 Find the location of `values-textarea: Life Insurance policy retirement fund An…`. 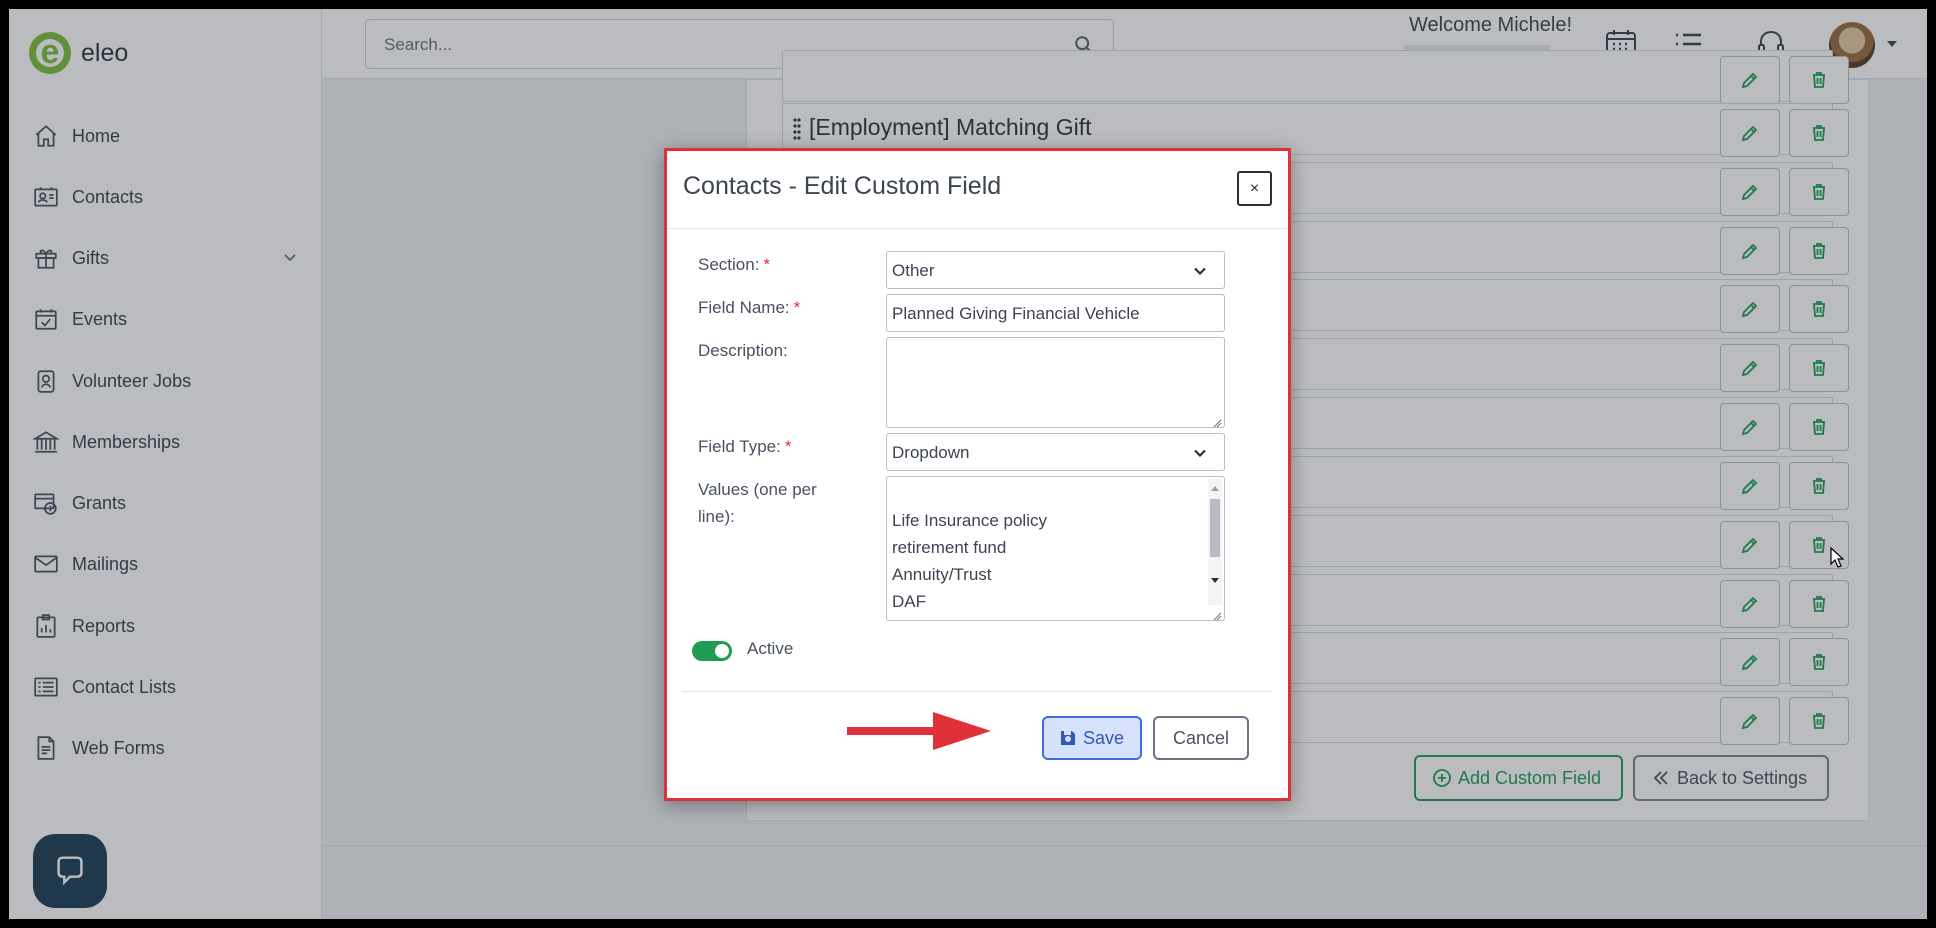

values-textarea: Life Insurance policy retirement fund An… is located at coordinates (1055, 548).